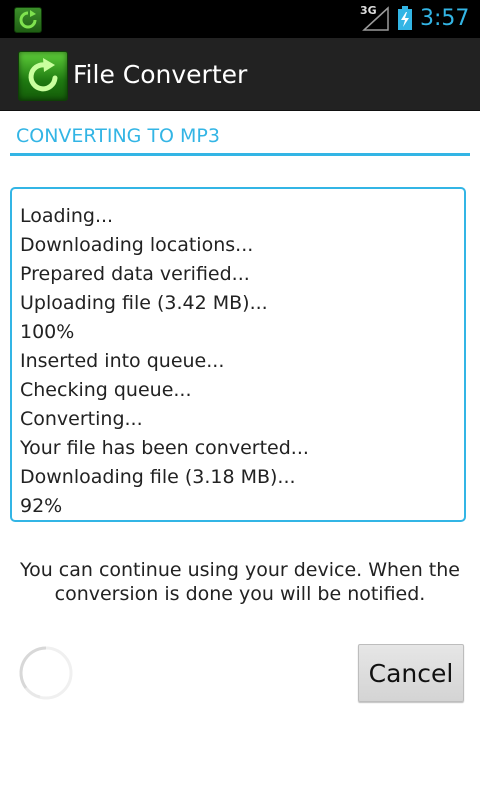  I want to click on status-clock: 3:57, so click(445, 18).